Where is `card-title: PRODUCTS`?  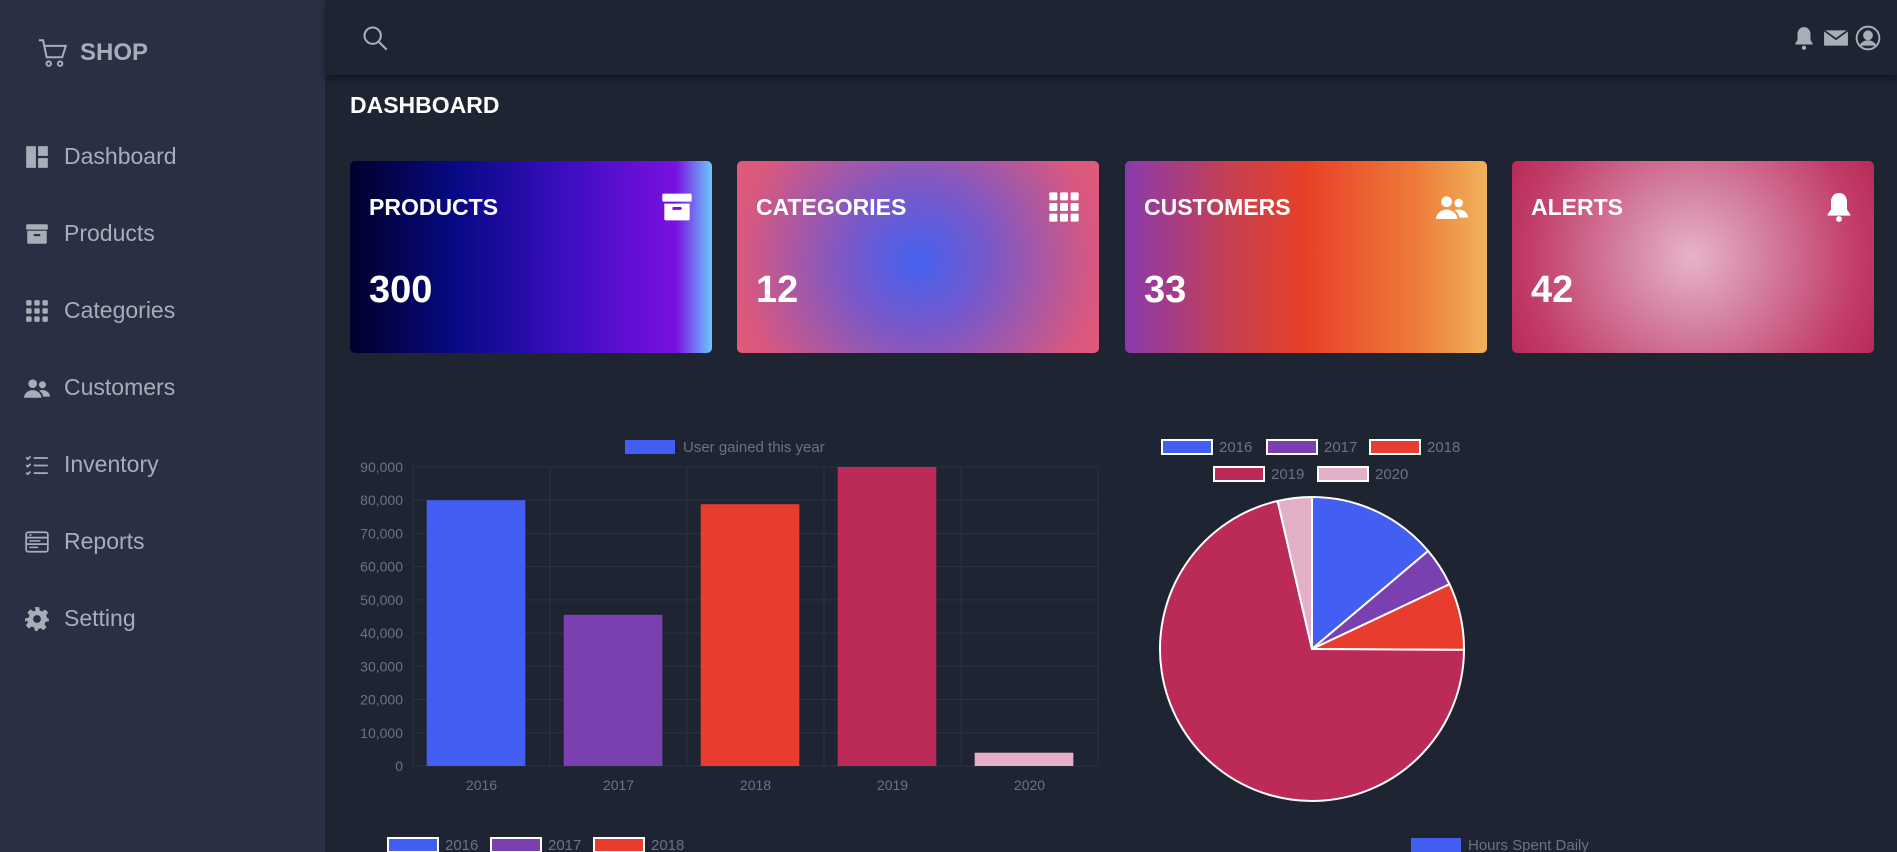
card-title: PRODUCTS is located at coordinates (434, 207).